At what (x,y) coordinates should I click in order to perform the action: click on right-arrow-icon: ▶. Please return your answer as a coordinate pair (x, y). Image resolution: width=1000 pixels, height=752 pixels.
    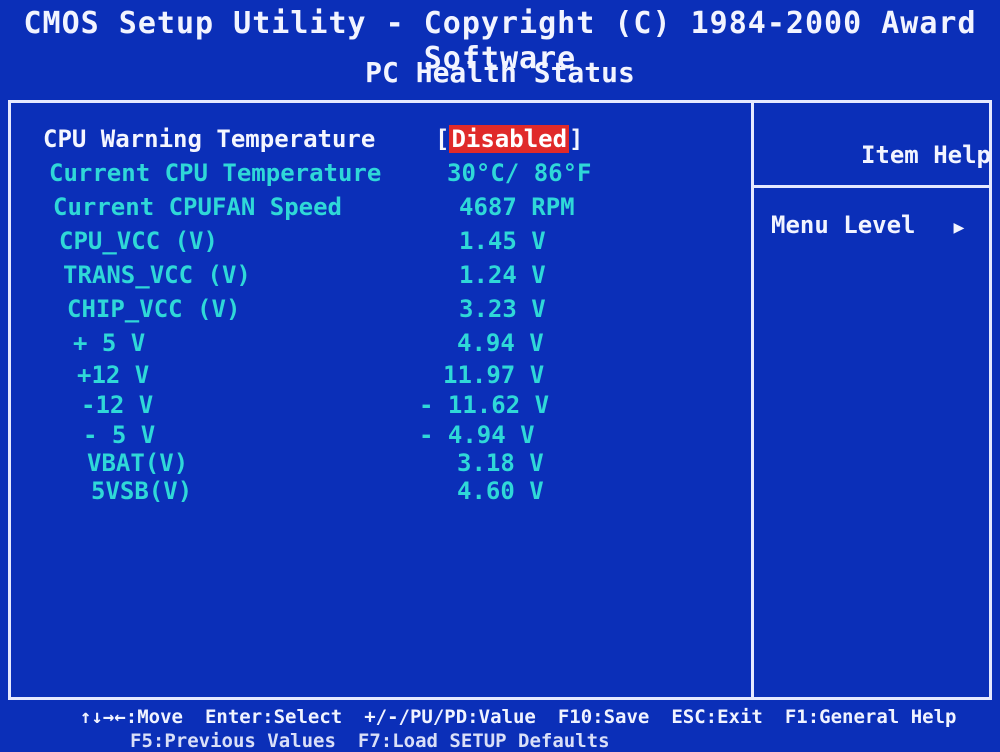
    Looking at the image, I should click on (959, 227).